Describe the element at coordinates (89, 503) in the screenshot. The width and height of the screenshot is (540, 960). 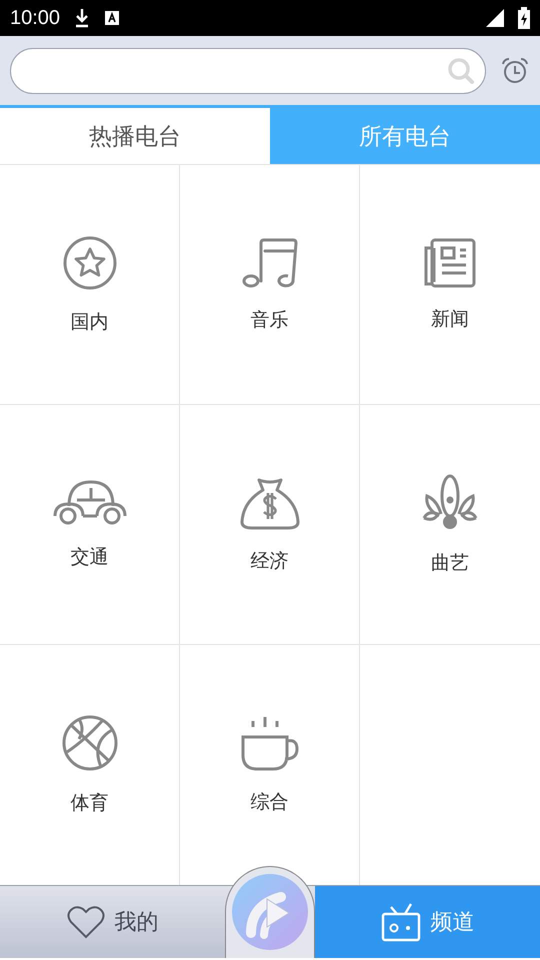
I see `car-icon` at that location.